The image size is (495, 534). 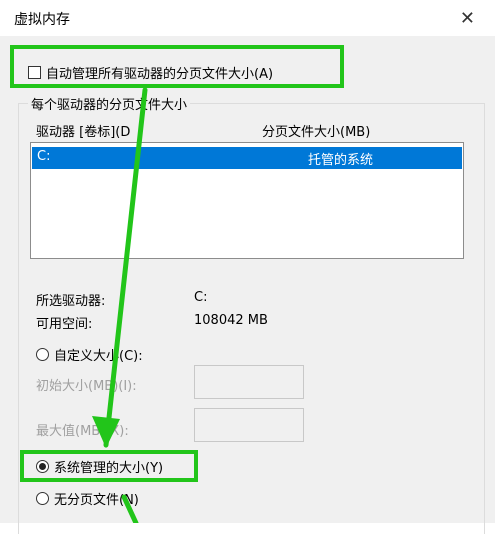 What do you see at coordinates (249, 382) in the screenshot?
I see `initial-size-input` at bounding box center [249, 382].